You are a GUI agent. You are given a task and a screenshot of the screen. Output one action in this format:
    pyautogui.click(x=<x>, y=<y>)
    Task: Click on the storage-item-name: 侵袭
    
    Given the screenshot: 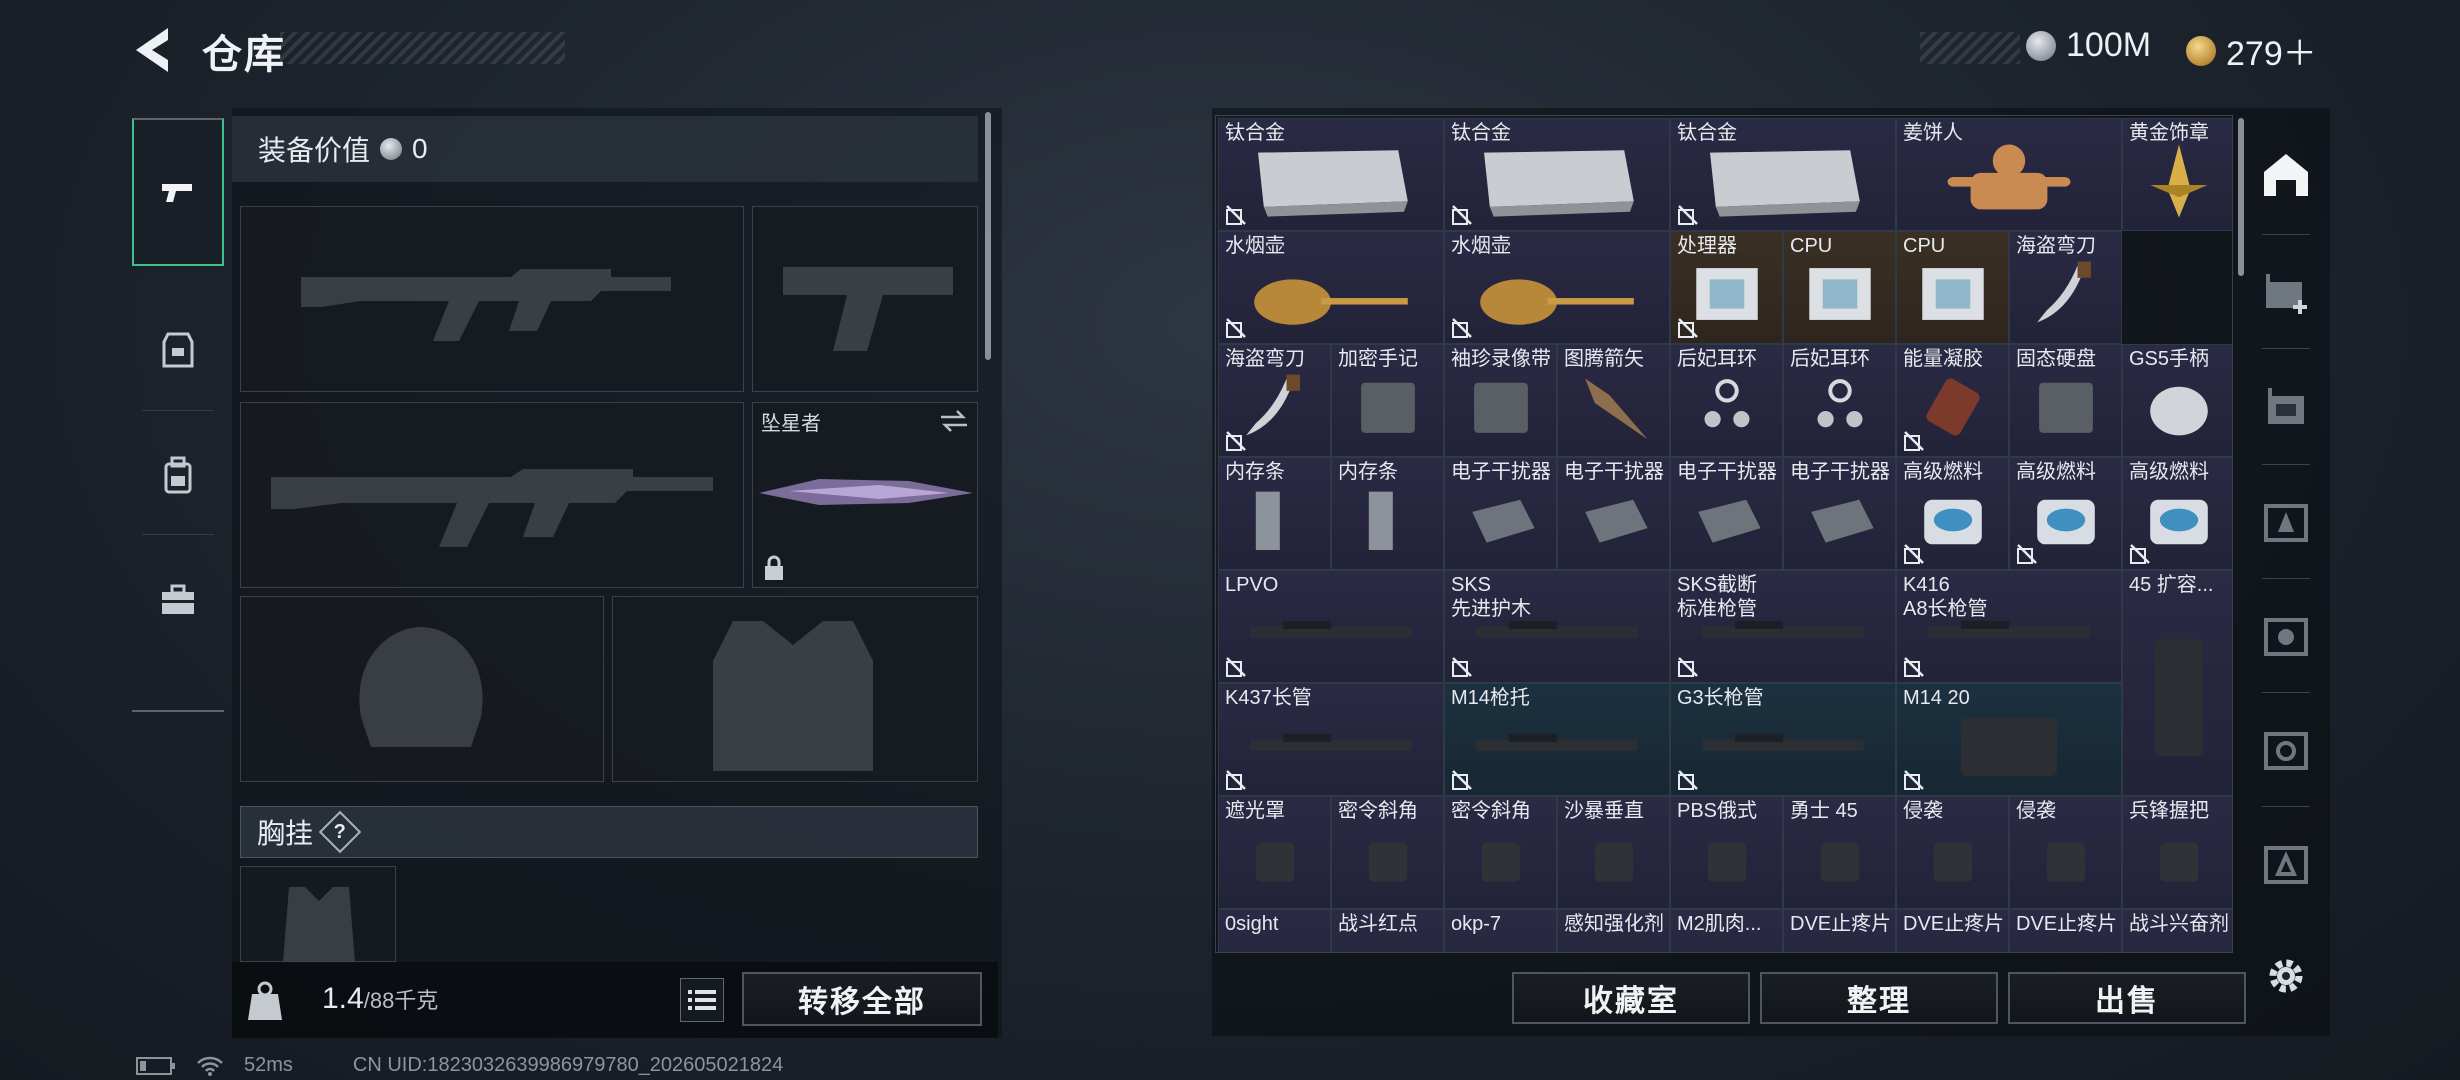 What is the action you would take?
    pyautogui.click(x=1923, y=811)
    